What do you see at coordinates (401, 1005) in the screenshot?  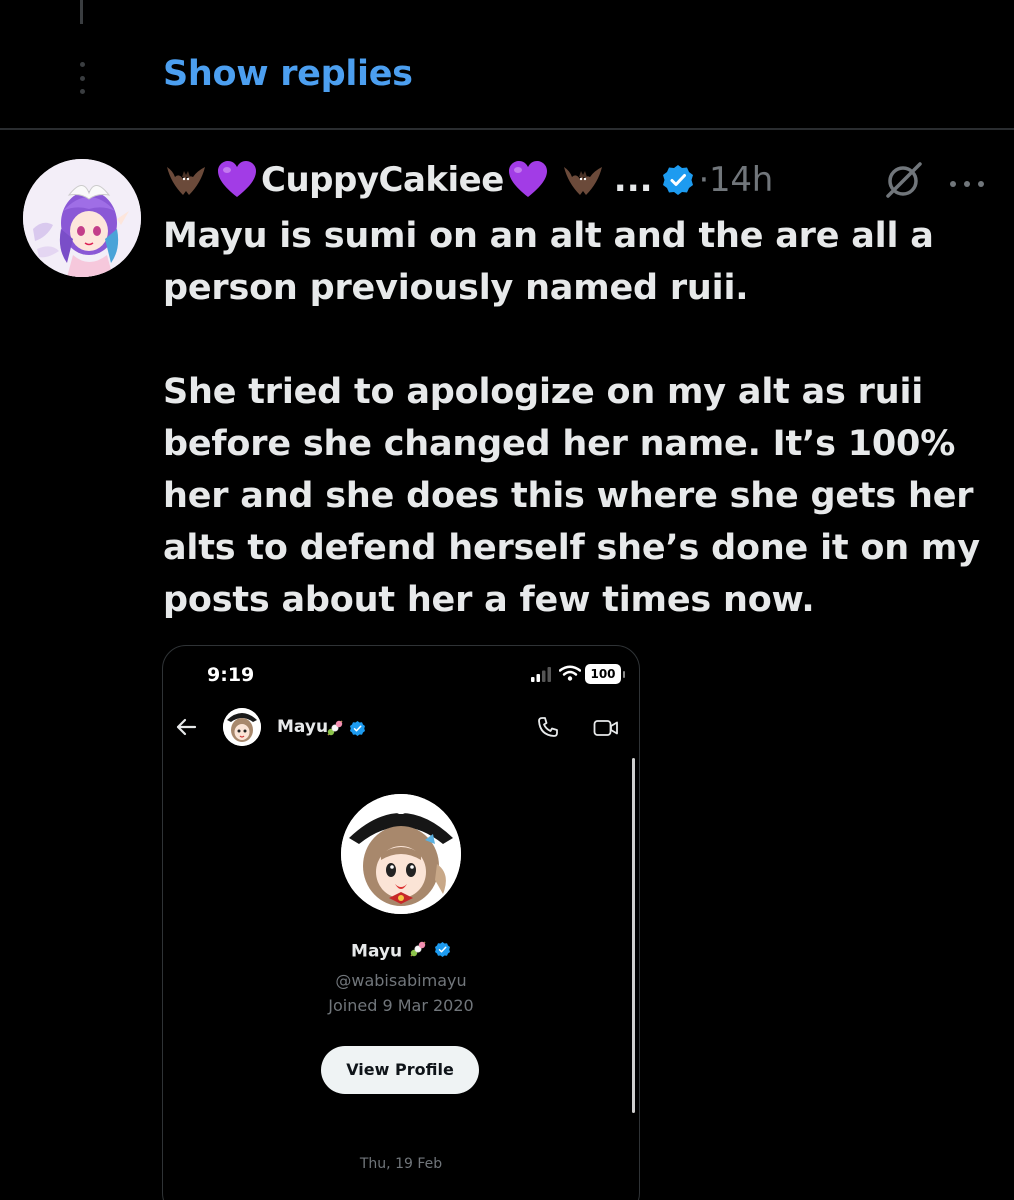 I see `profile-joined-date: Joined 9 Mar 2020` at bounding box center [401, 1005].